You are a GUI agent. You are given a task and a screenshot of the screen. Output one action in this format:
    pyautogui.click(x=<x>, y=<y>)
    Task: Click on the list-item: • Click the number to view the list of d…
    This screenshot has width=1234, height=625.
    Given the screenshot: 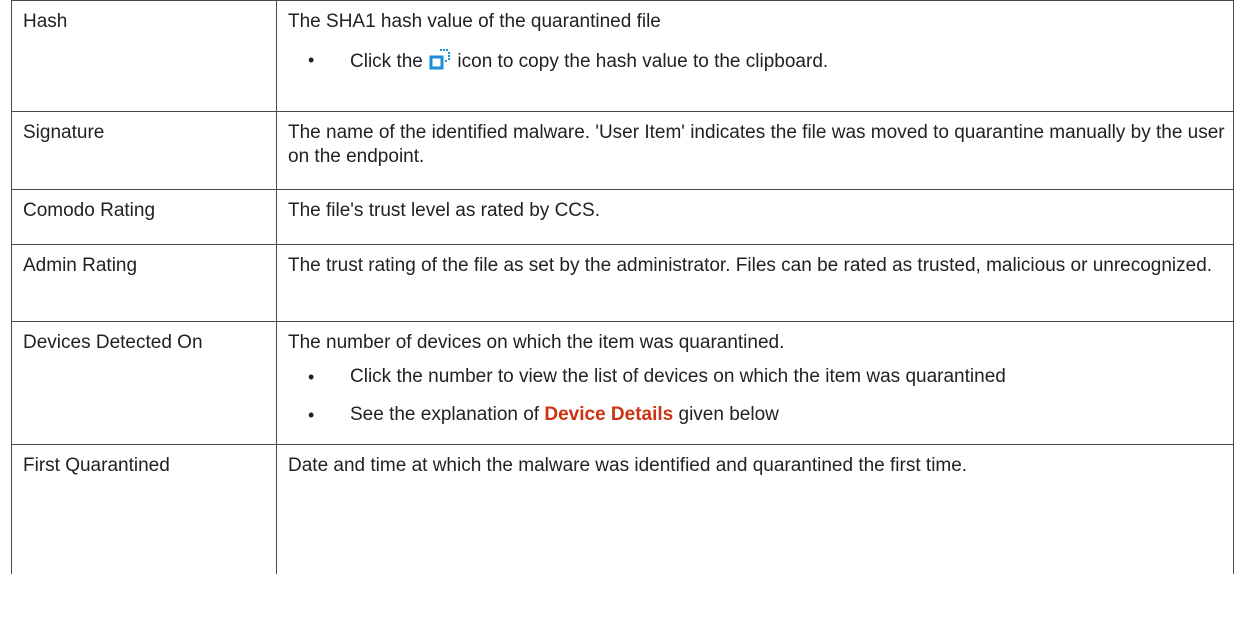 What is the action you would take?
    pyautogui.click(x=758, y=377)
    